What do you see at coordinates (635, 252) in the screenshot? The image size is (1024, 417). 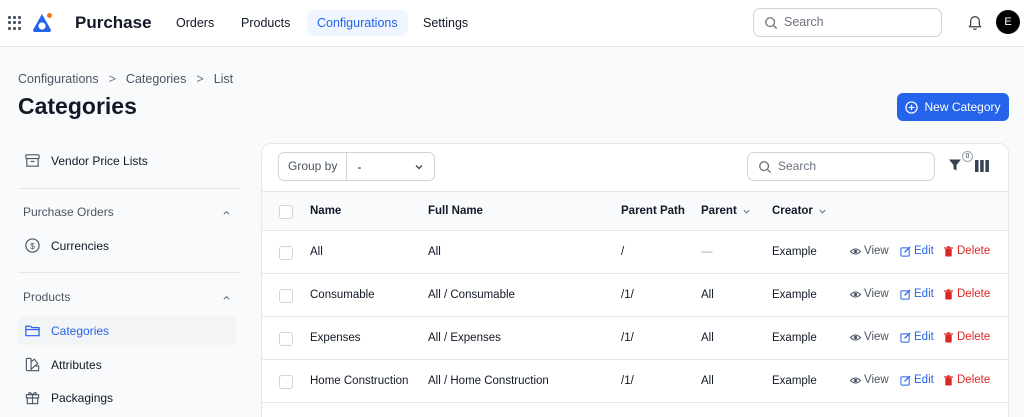 I see `table-row: All All / — Example View Edit Delete` at bounding box center [635, 252].